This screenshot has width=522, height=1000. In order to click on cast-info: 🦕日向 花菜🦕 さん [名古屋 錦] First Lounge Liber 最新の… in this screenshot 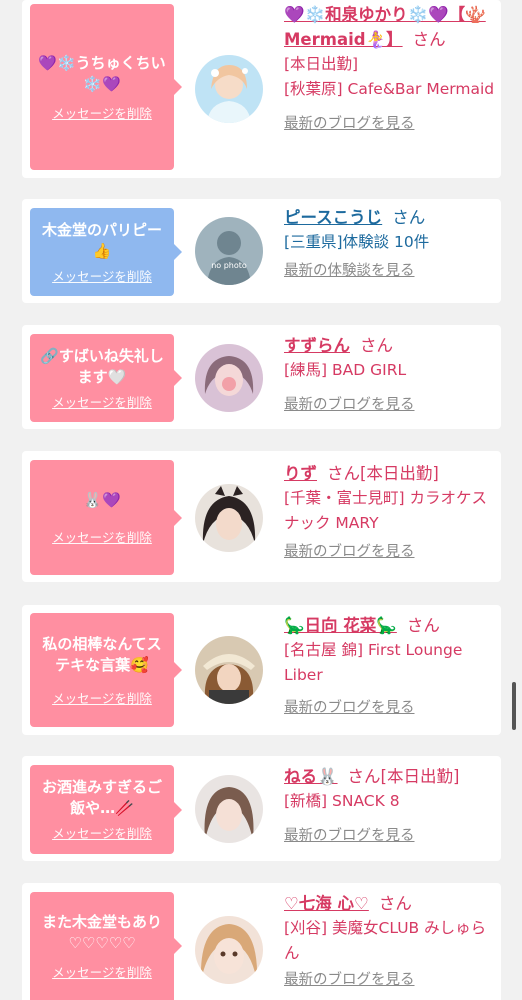, I will do `click(390, 665)`.